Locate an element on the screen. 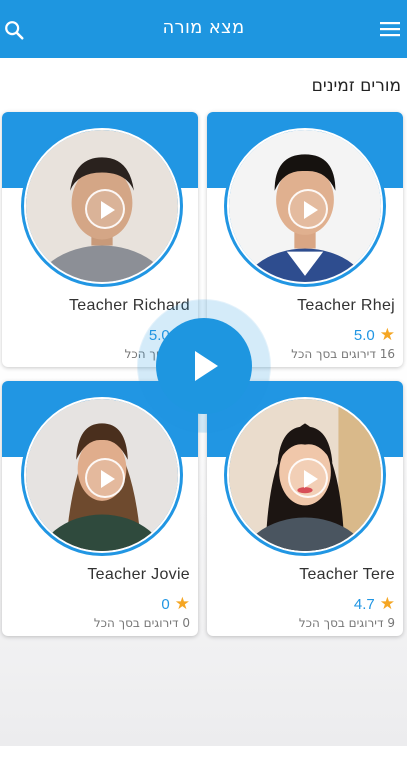  rating-row: 5.0 ★ is located at coordinates (374, 335).